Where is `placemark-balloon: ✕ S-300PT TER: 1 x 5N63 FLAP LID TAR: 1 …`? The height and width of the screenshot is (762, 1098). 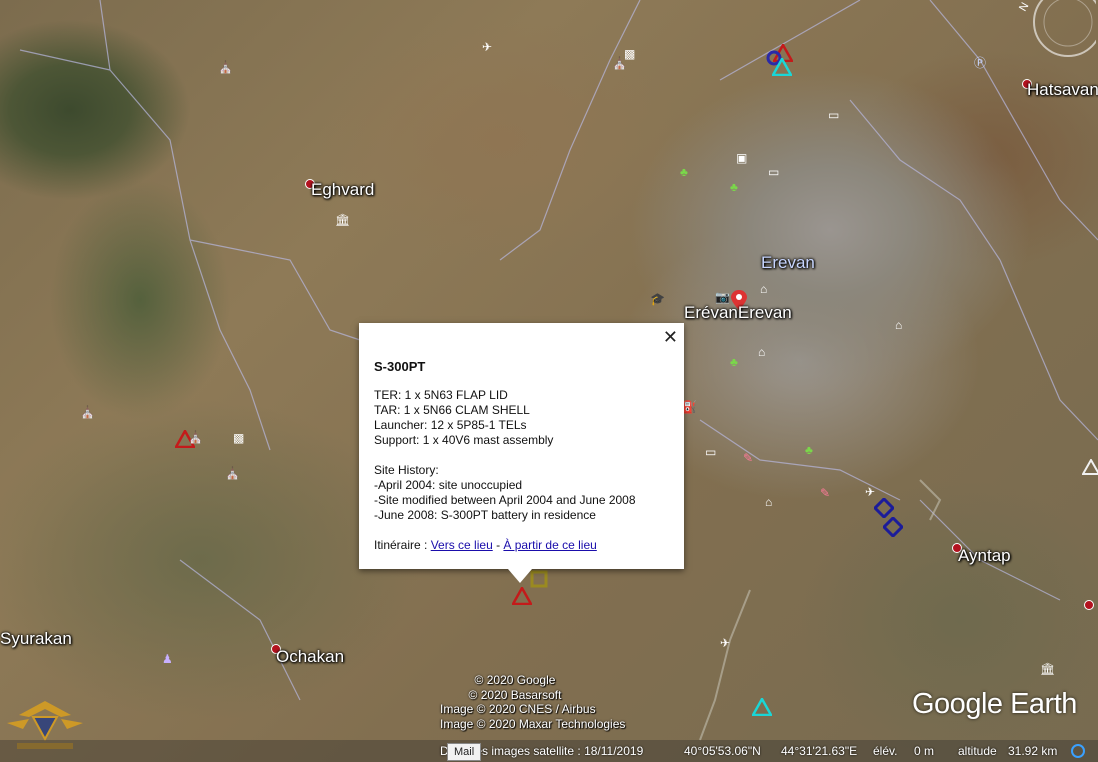
placemark-balloon: ✕ S-300PT TER: 1 x 5N63 FLAP LID TAR: 1 … is located at coordinates (521, 453).